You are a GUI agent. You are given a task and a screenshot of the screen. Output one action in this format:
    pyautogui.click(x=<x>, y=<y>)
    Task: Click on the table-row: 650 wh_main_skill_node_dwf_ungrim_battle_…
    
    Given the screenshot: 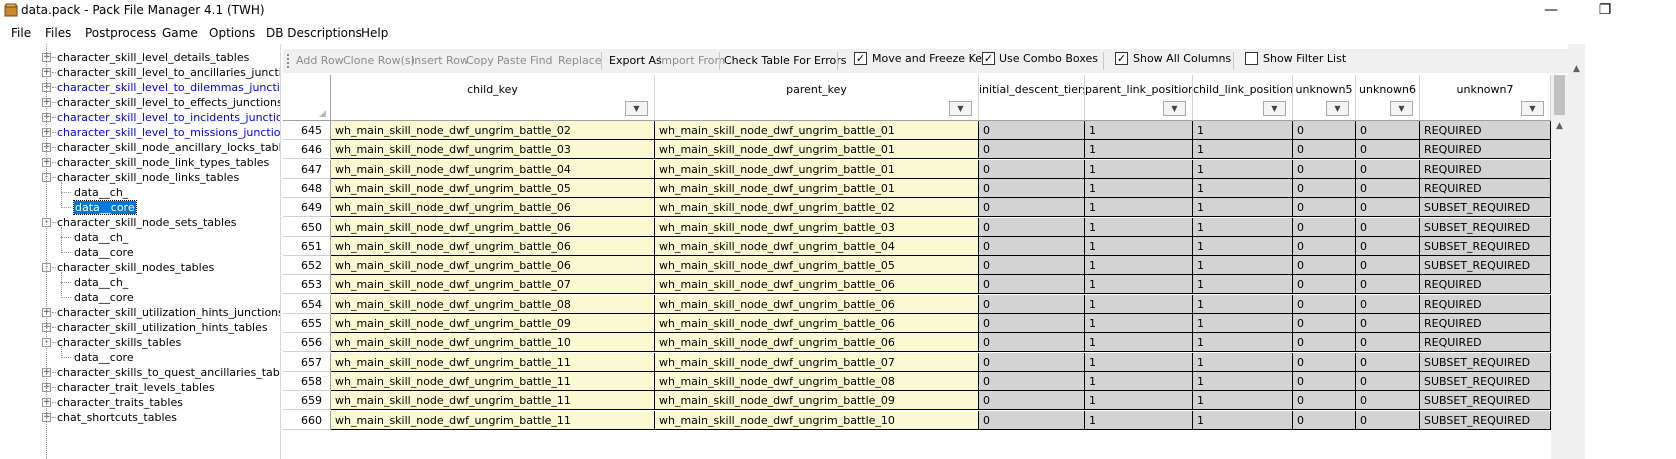 What is the action you would take?
    pyautogui.click(x=917, y=227)
    